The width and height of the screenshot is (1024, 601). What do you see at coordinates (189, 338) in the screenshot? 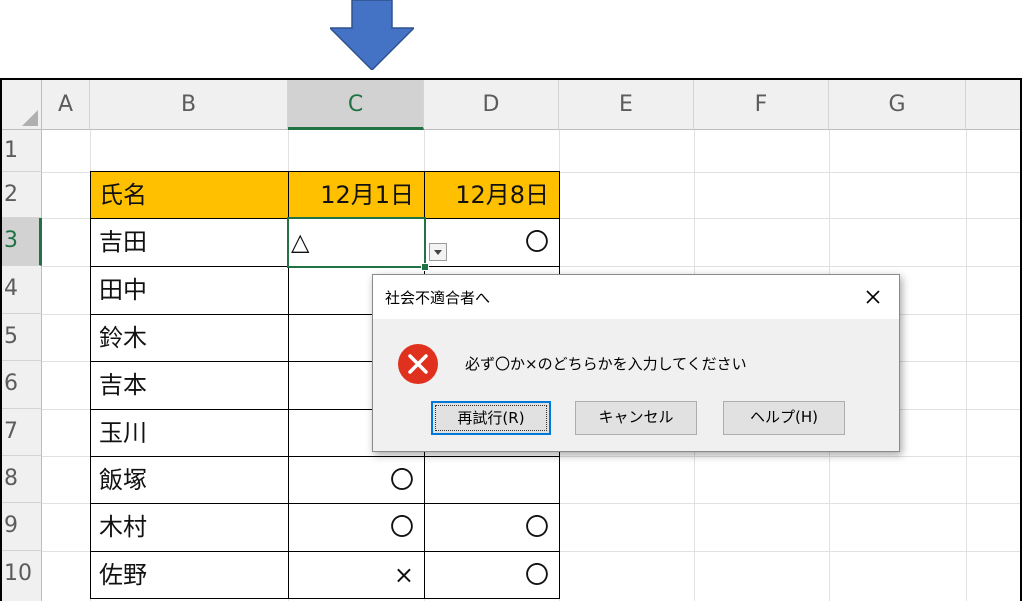
I see `cell-b5: 鈴木` at bounding box center [189, 338].